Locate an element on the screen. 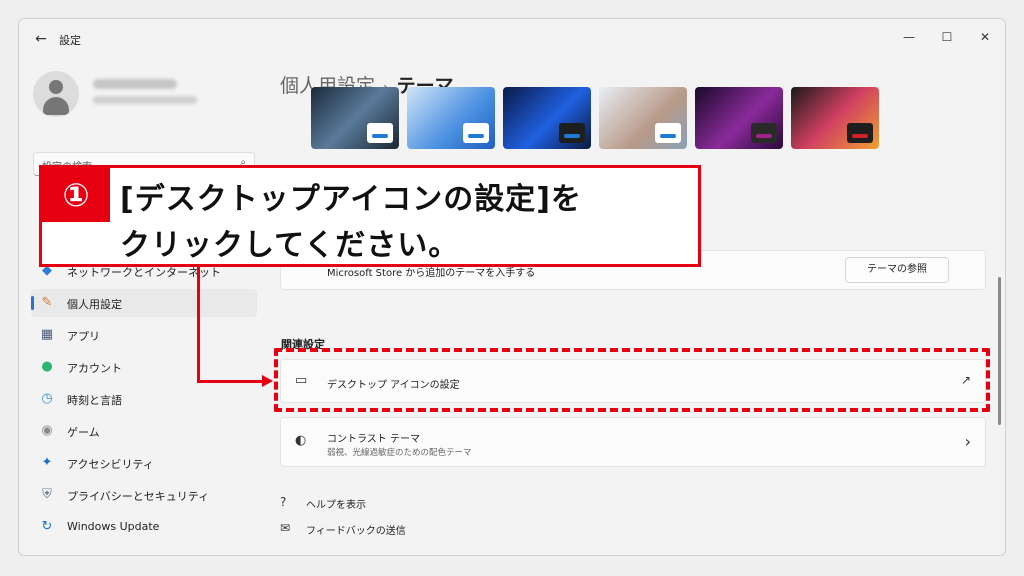 The height and width of the screenshot is (576, 1024). sidebar-item-accessibility: ✦ アクセシビリティ is located at coordinates (144, 463).